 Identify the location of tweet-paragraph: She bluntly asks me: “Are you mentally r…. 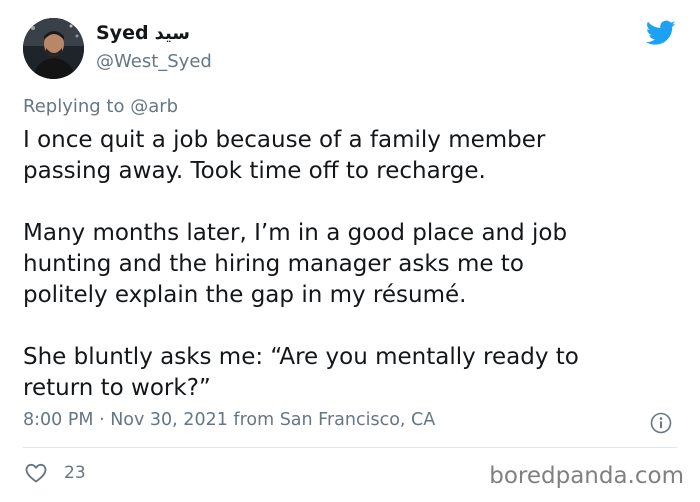
(301, 372).